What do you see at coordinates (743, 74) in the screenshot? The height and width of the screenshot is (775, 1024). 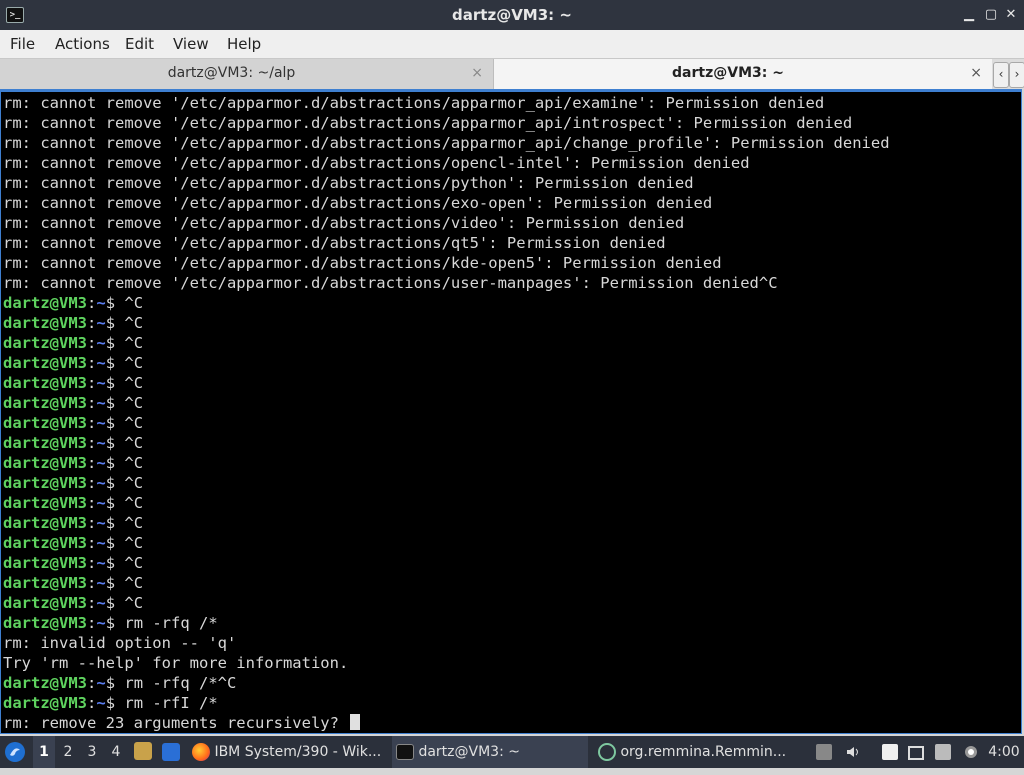 I see `tab-home: dartz@VM3: ~ ×` at bounding box center [743, 74].